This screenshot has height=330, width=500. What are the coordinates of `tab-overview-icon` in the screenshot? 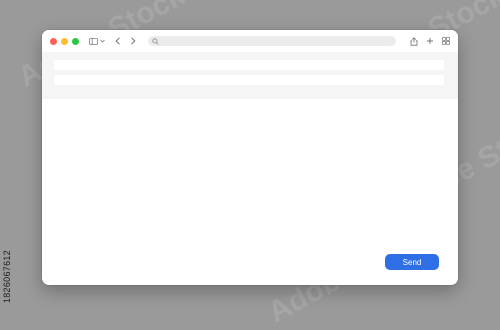 It's located at (446, 41).